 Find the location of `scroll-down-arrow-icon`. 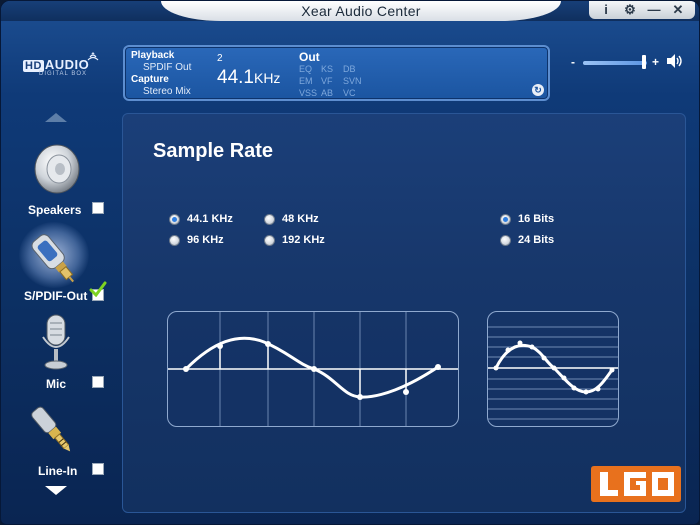

scroll-down-arrow-icon is located at coordinates (56, 490).